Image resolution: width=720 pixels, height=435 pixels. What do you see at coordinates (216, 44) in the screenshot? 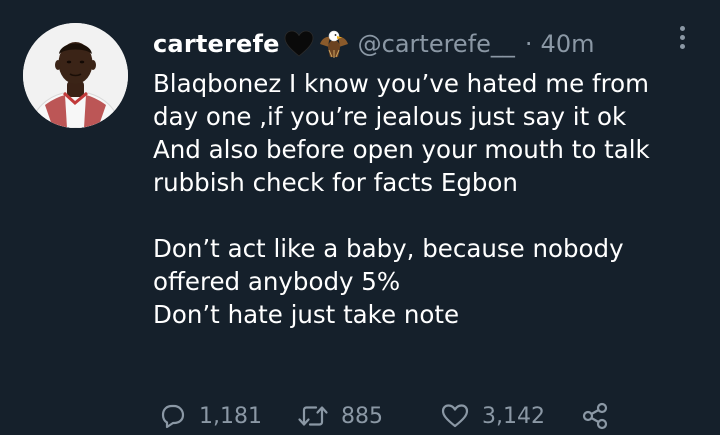
I see `display-name: carterefe` at bounding box center [216, 44].